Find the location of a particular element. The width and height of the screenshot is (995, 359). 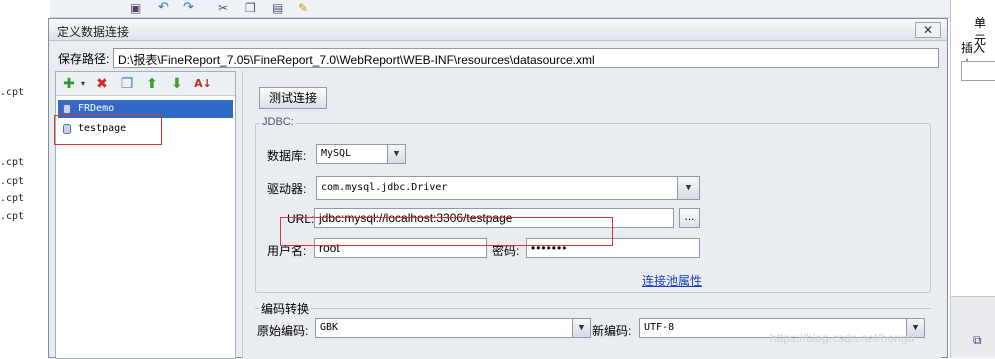

jdbc-legend: JDBC: is located at coordinates (278, 122).